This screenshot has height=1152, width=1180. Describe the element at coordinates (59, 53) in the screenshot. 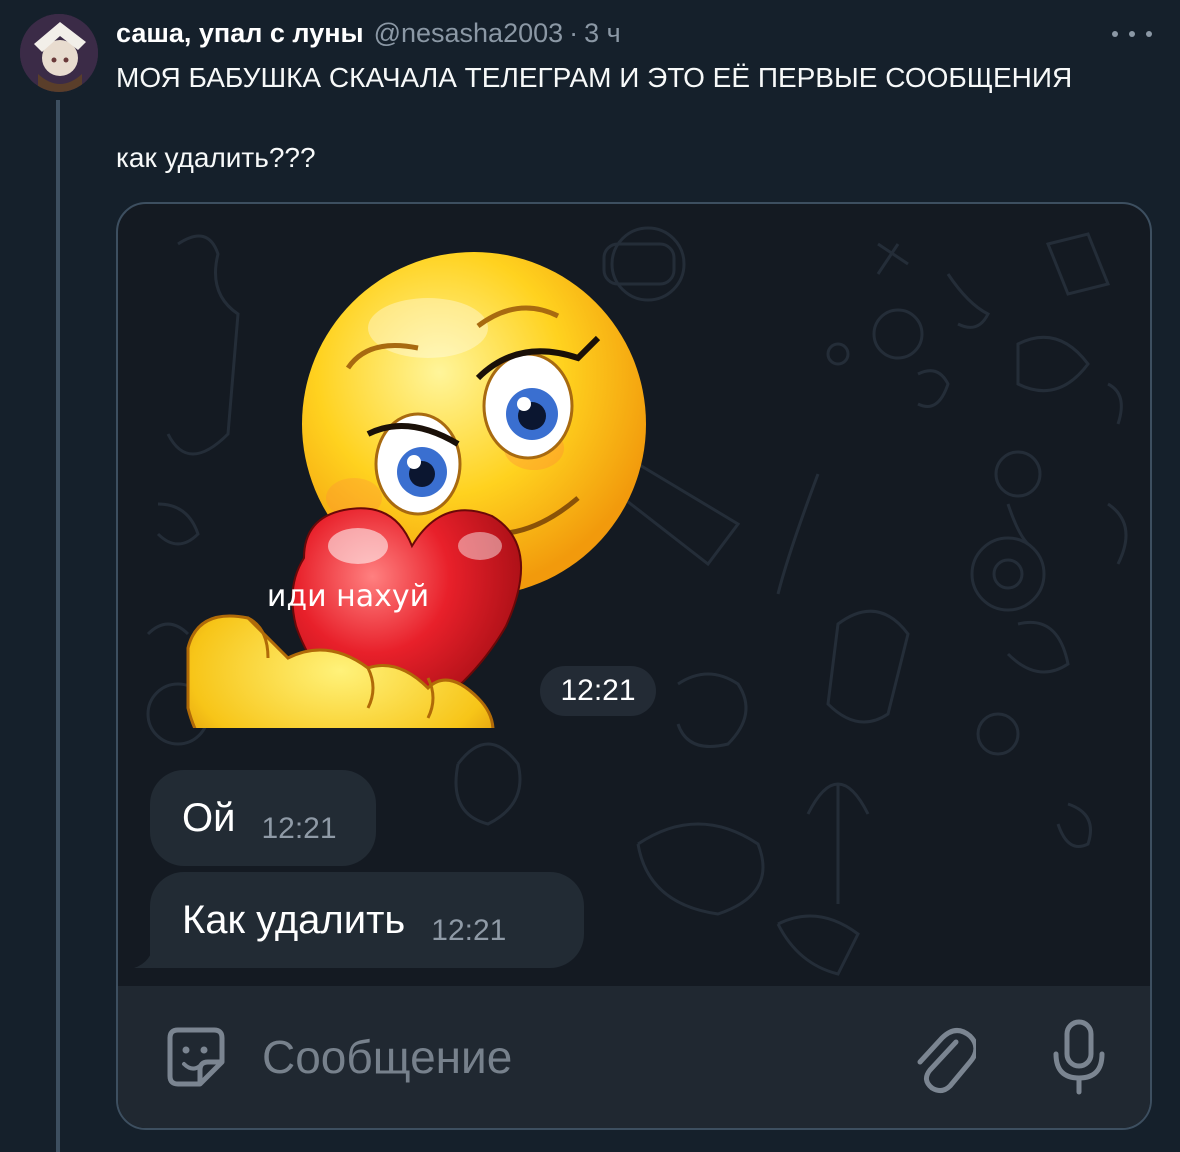

I see `avatar` at that location.